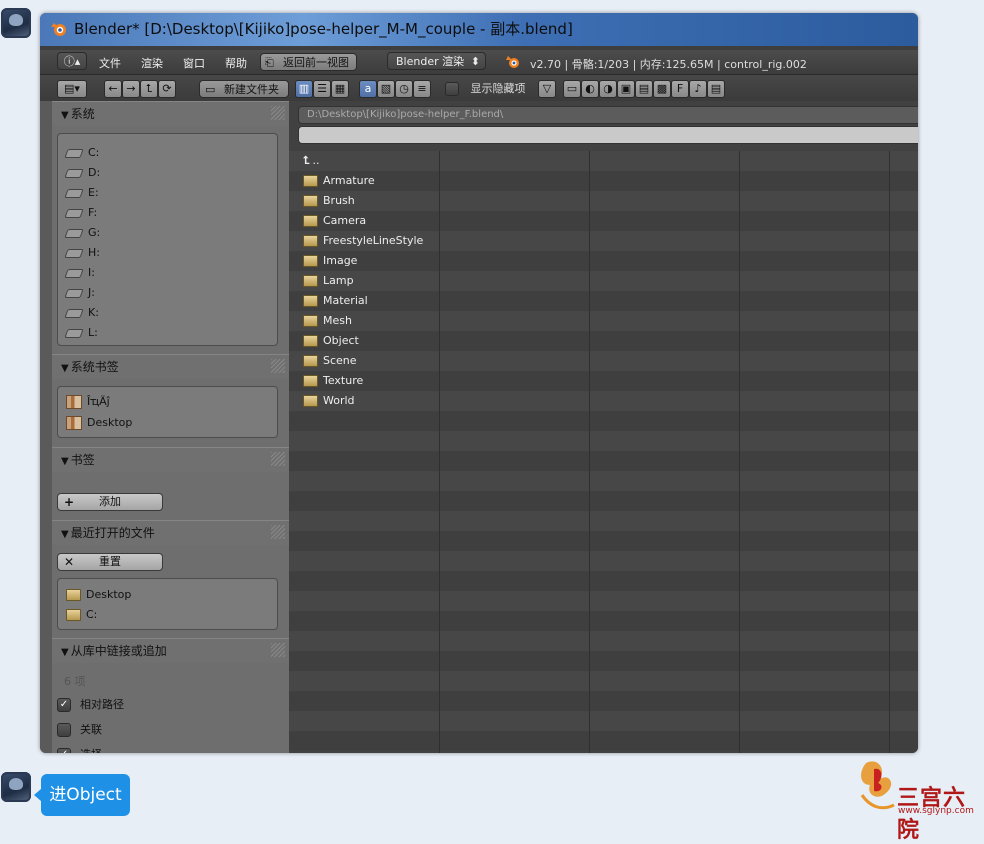  What do you see at coordinates (170, 459) in the screenshot?
I see `panel-bookmarks-header: ▼ 书签` at bounding box center [170, 459].